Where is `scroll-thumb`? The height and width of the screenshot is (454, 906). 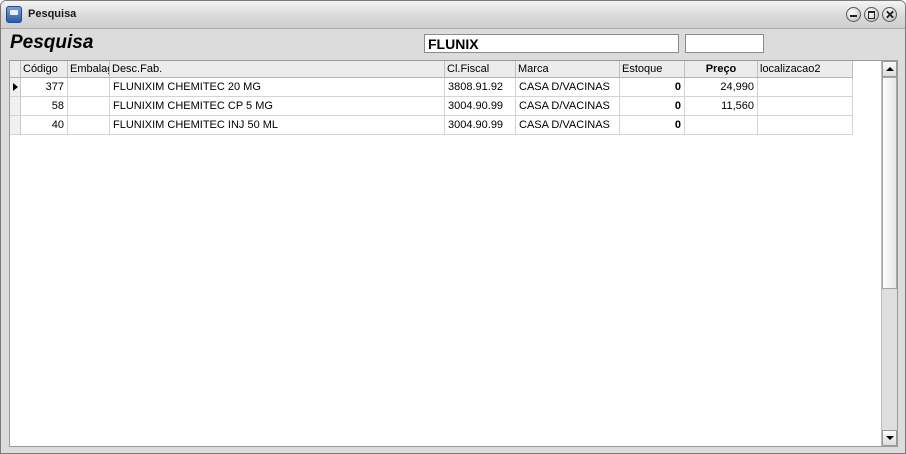 scroll-thumb is located at coordinates (889, 183).